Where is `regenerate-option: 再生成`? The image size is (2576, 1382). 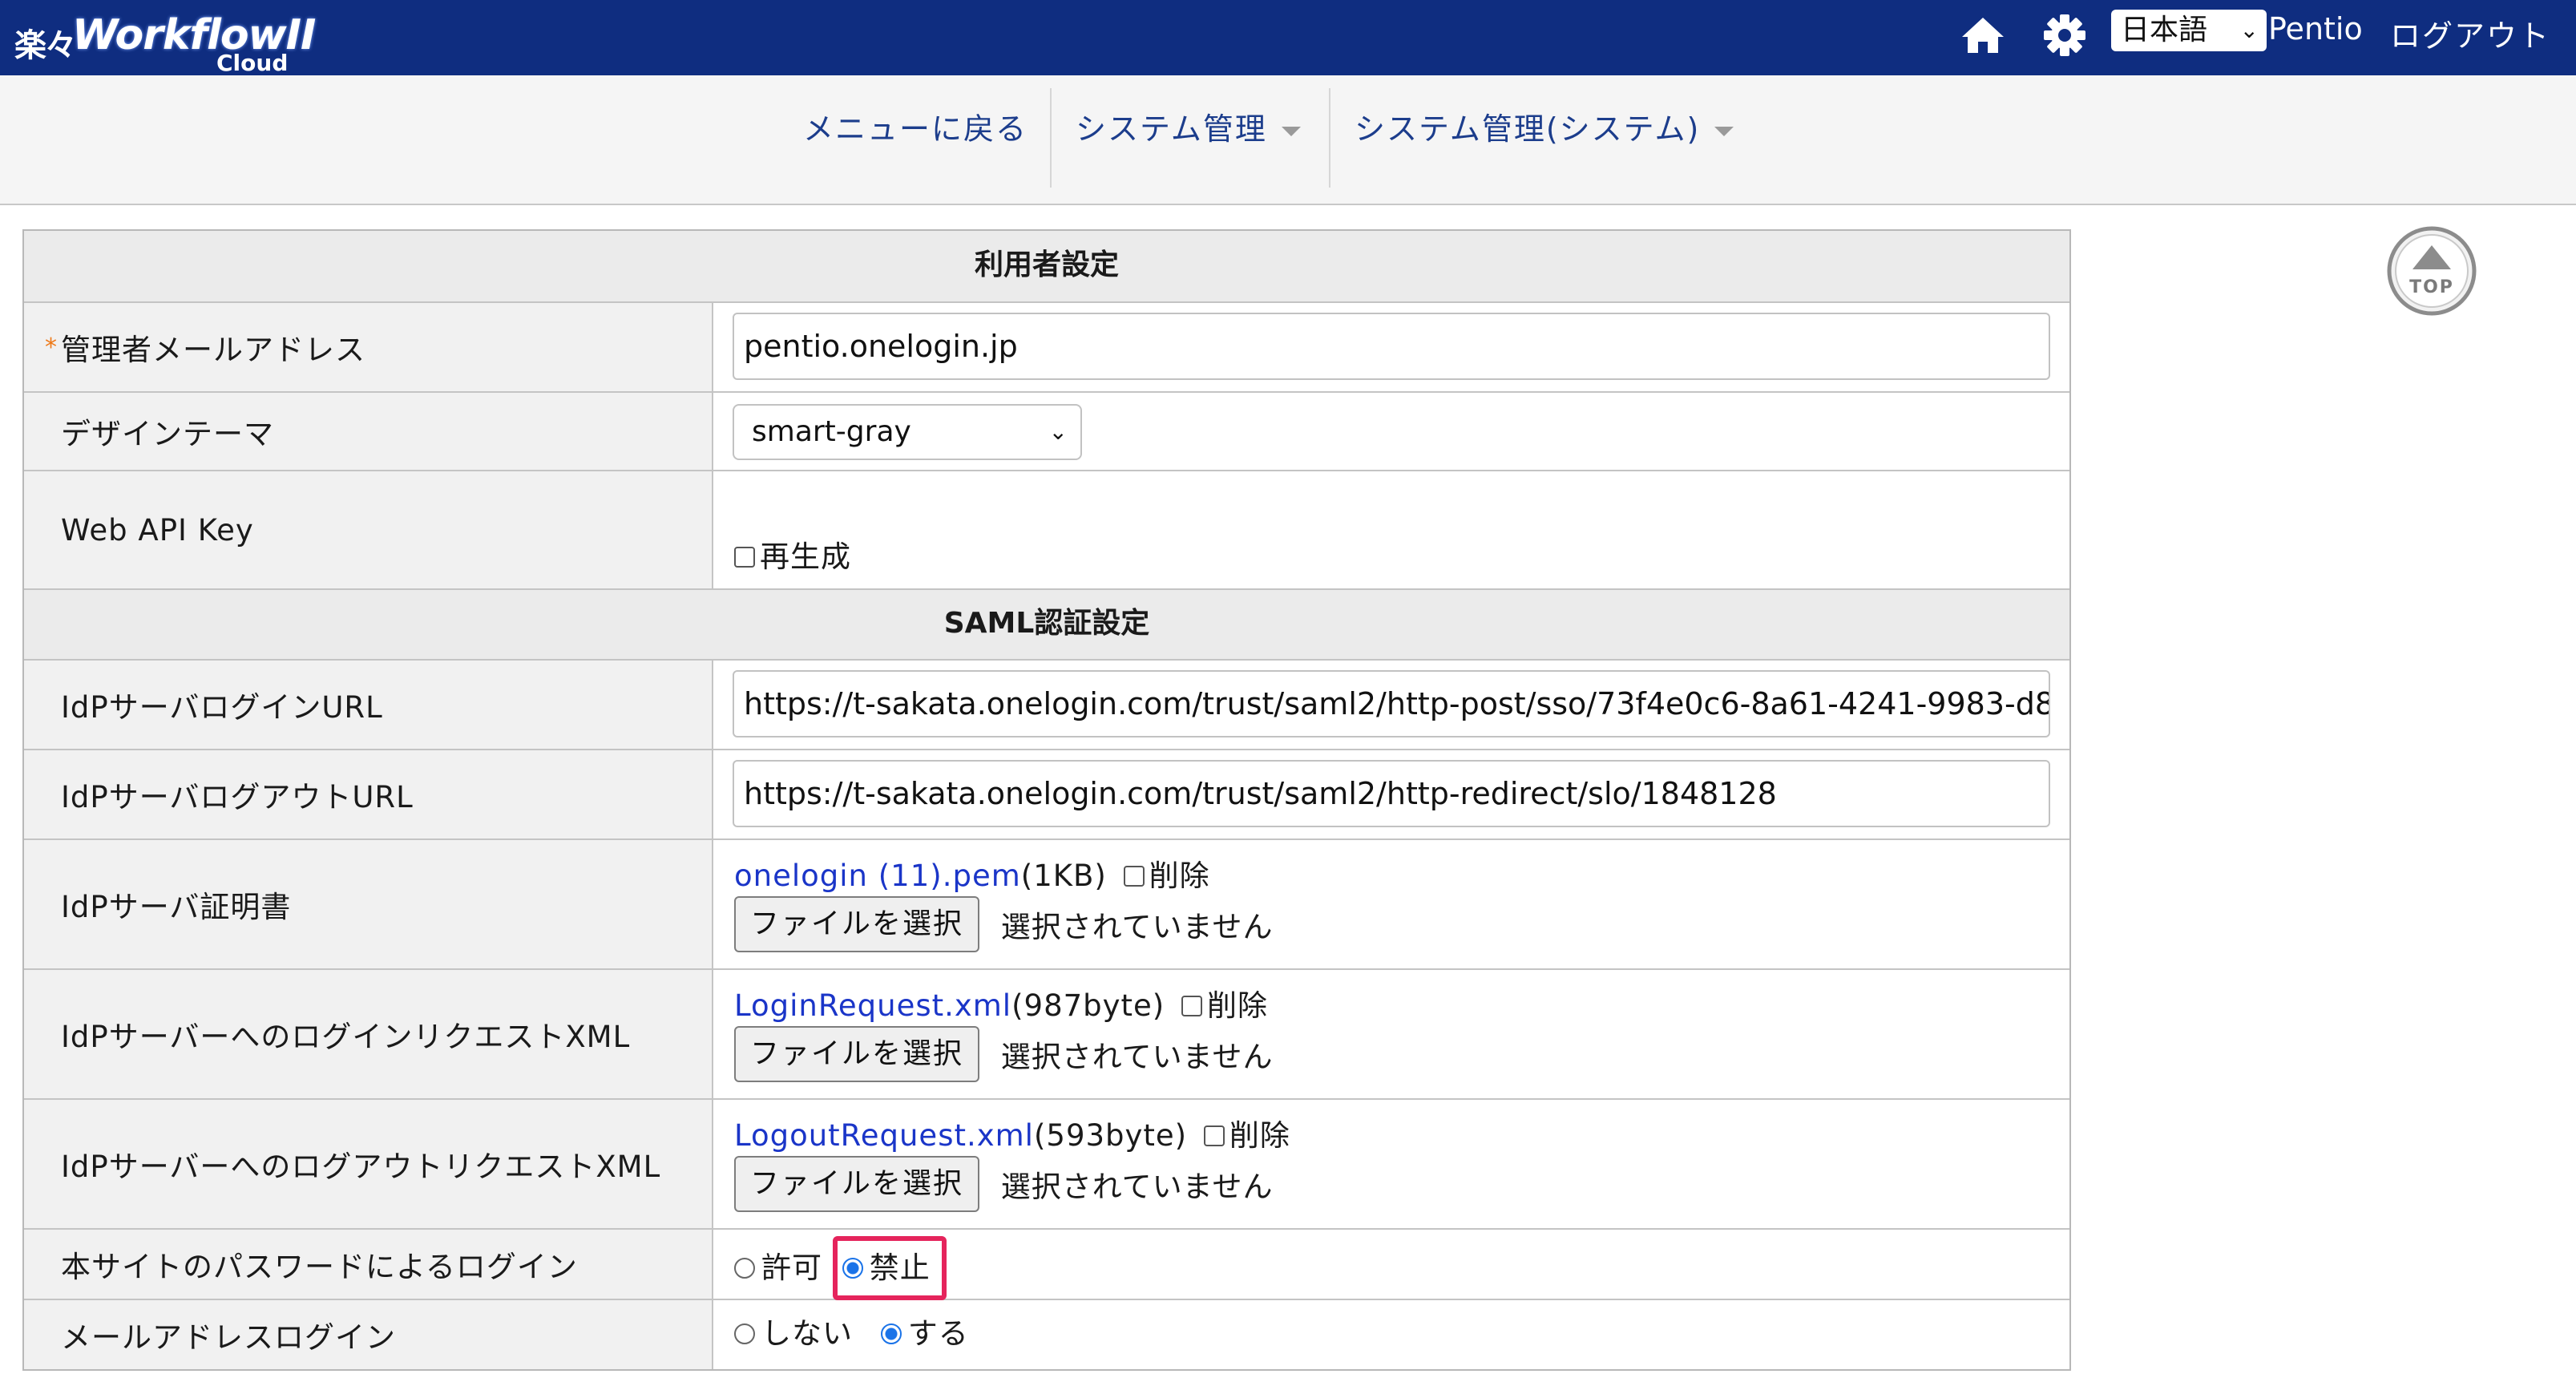 regenerate-option: 再生成 is located at coordinates (793, 554).